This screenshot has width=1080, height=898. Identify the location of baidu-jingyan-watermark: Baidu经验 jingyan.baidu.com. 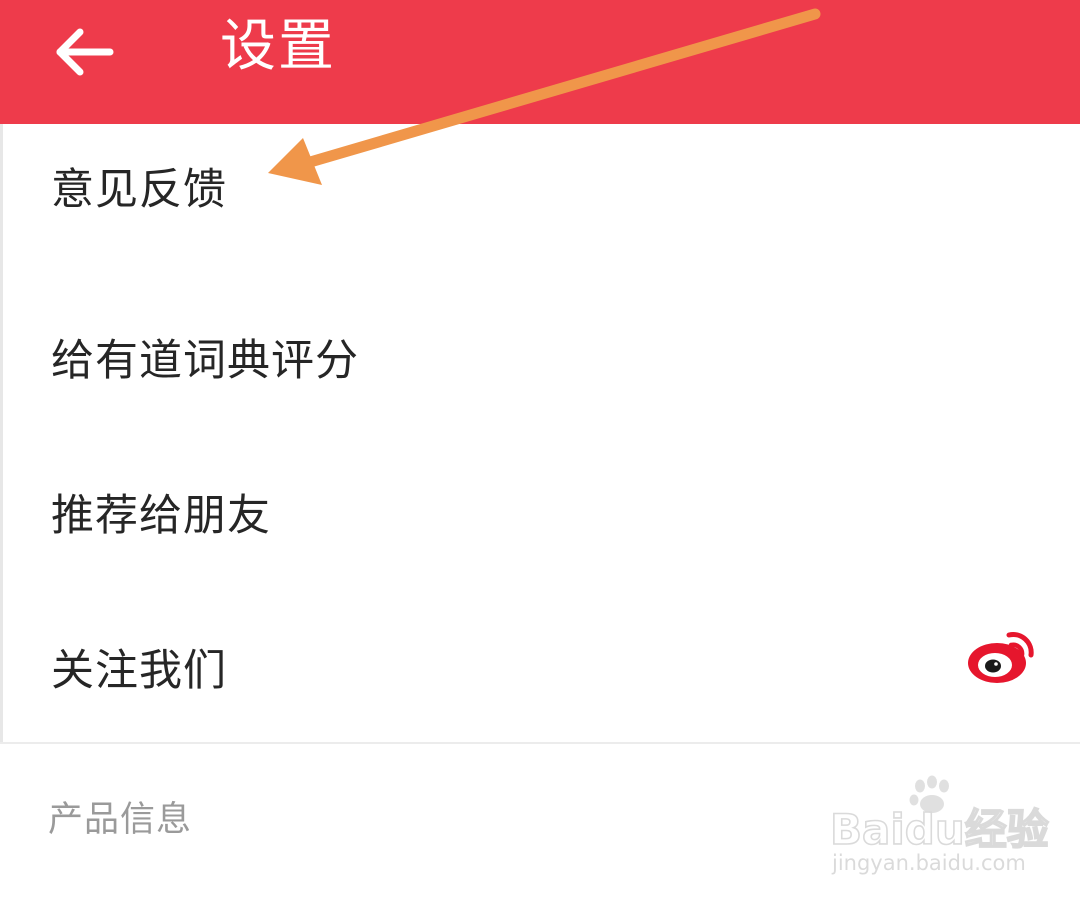
(941, 825).